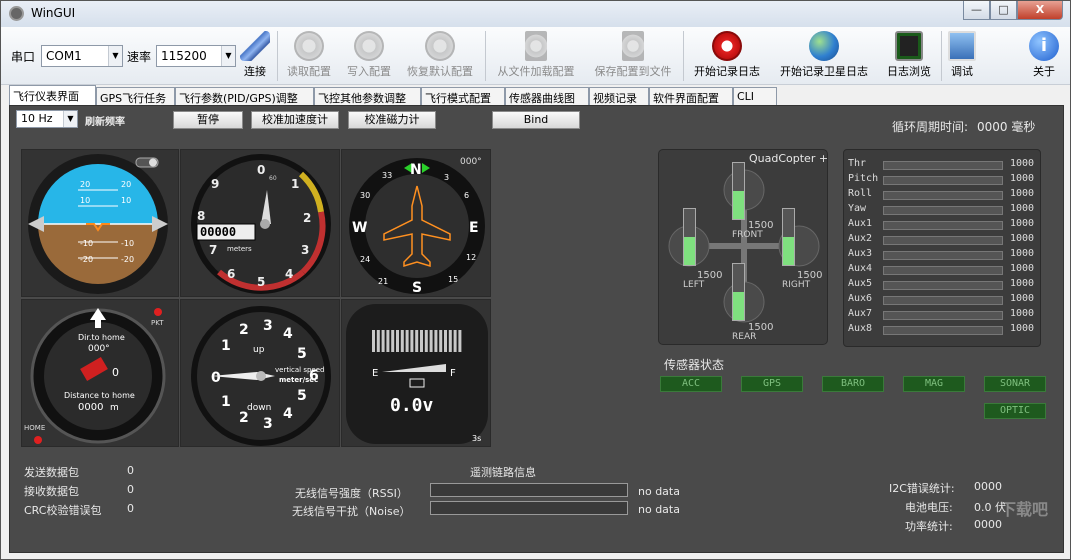  What do you see at coordinates (948, 285) in the screenshot?
I see `rc-channel-row: Aux5 1000` at bounding box center [948, 285].